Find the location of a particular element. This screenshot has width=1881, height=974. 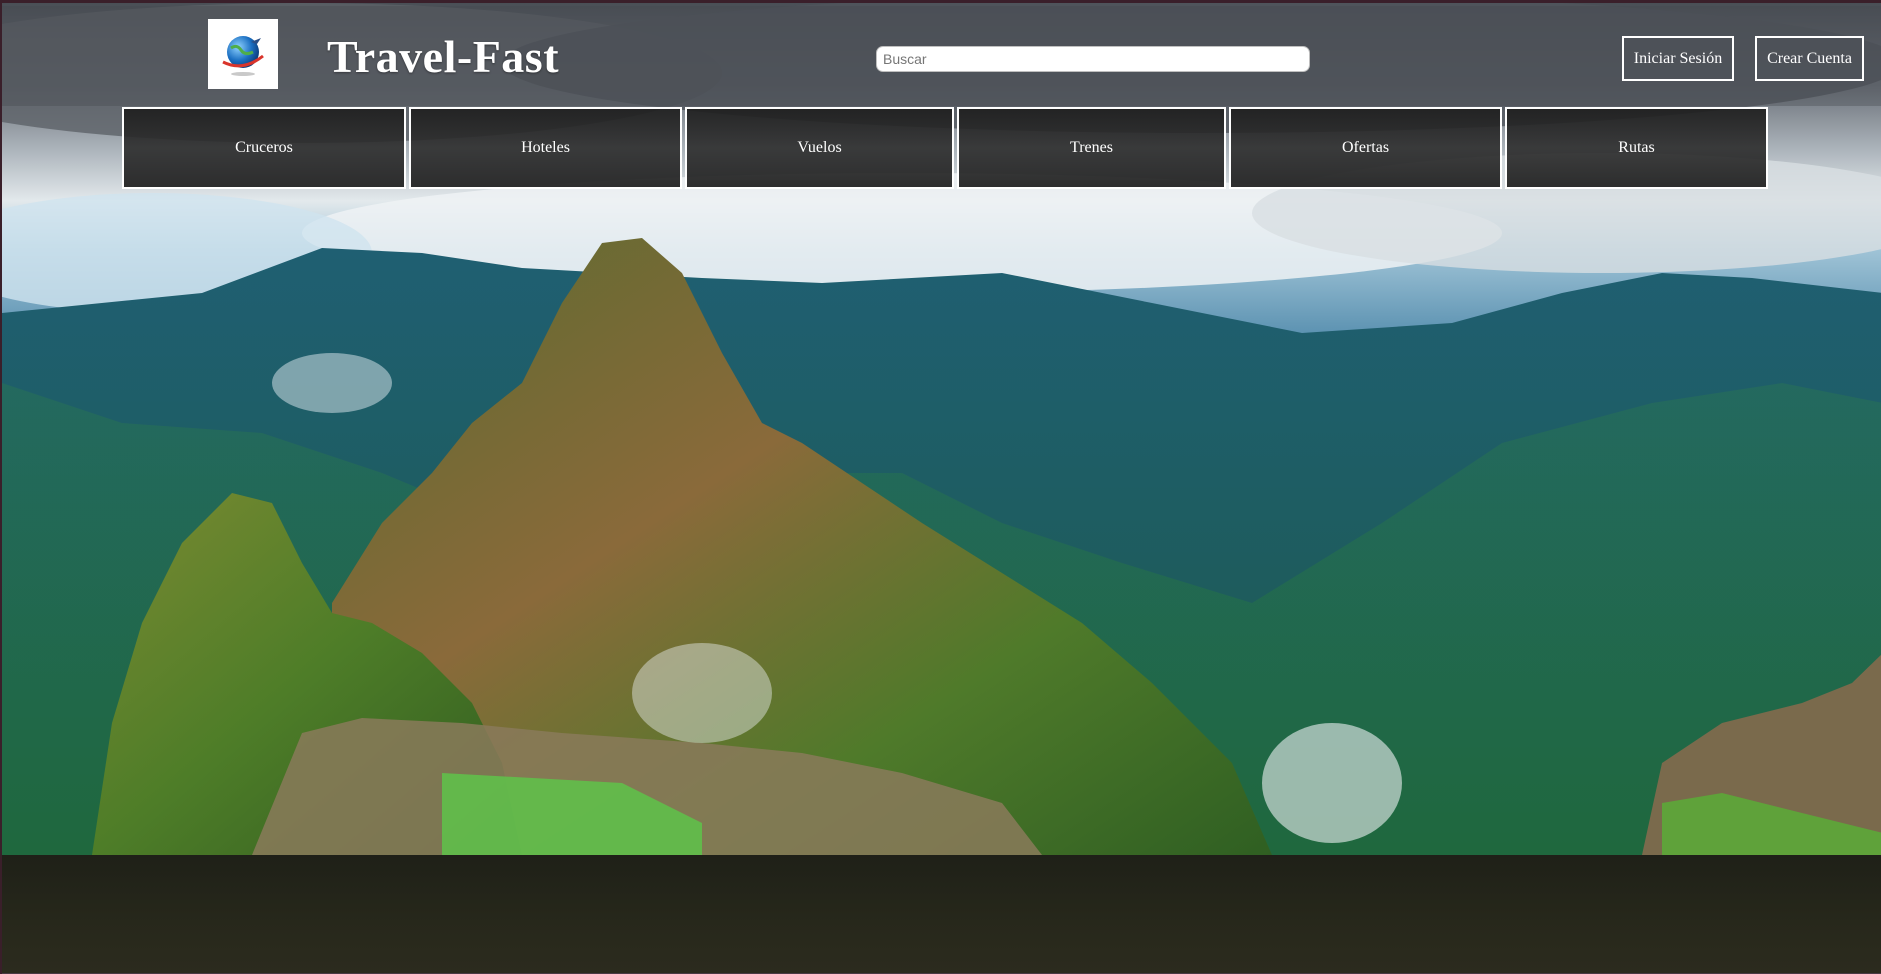

brand-name: Travel-Fast is located at coordinates (443, 56).